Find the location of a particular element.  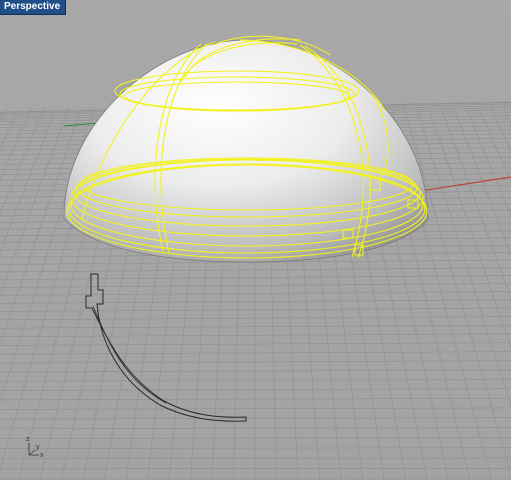

x-axis-line is located at coordinates (465, 184).